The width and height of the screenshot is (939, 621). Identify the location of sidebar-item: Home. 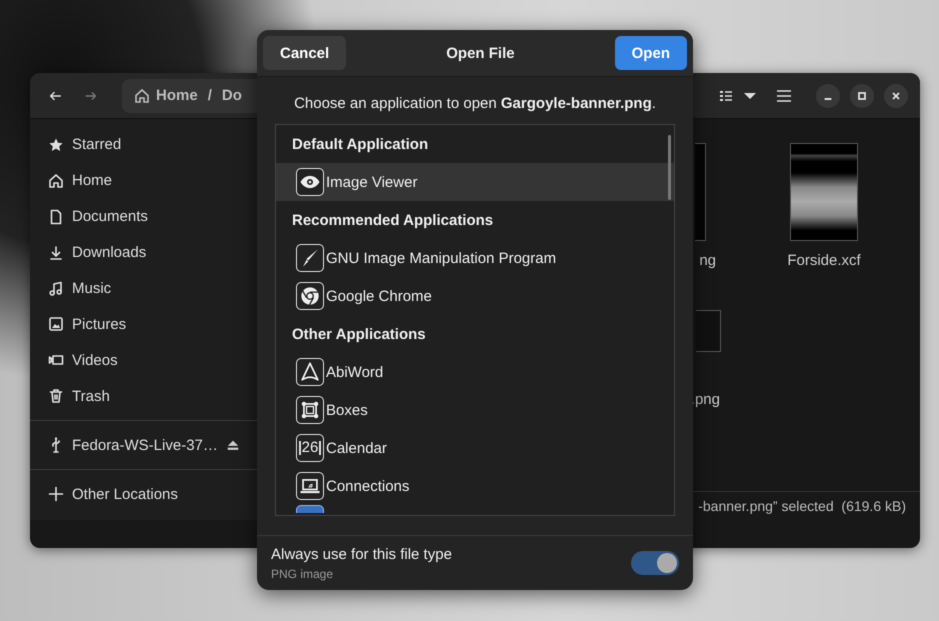
(144, 180).